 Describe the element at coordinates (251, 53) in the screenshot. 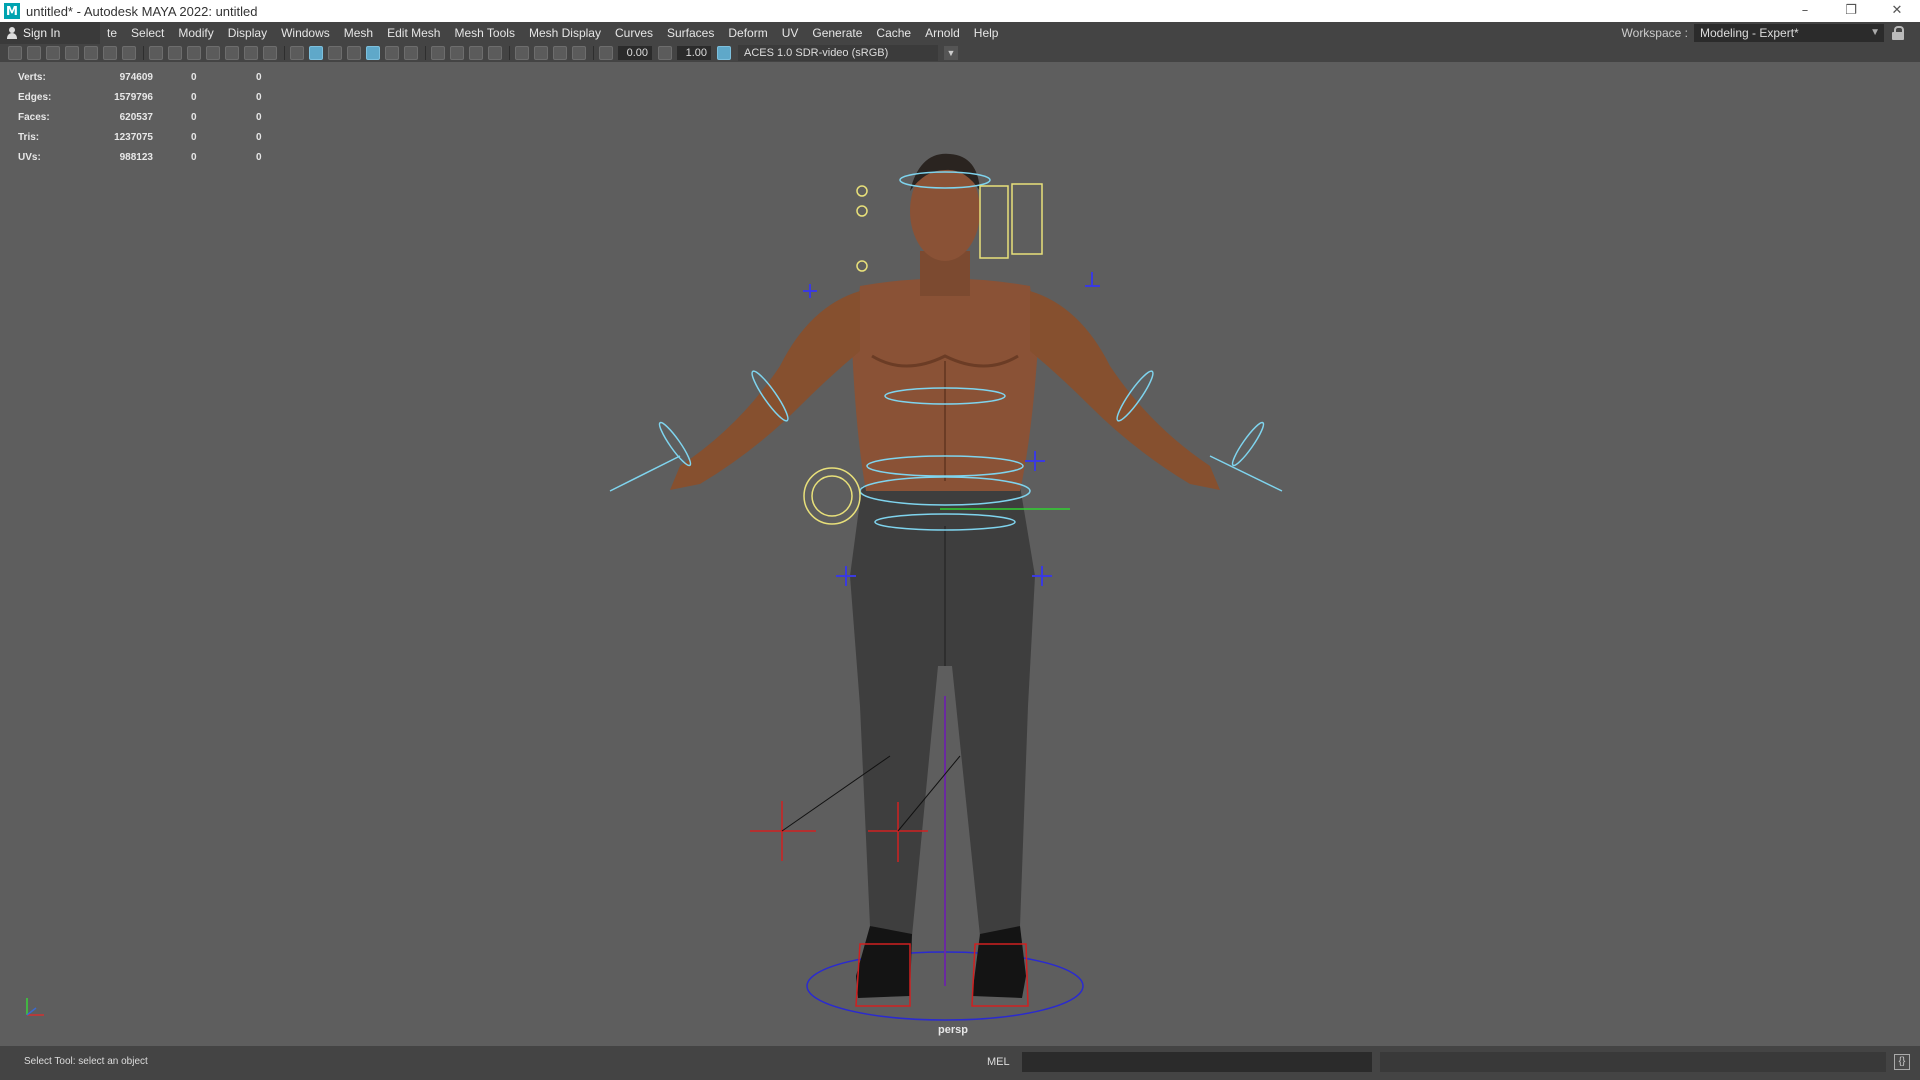

I see `safe-action-icon` at that location.